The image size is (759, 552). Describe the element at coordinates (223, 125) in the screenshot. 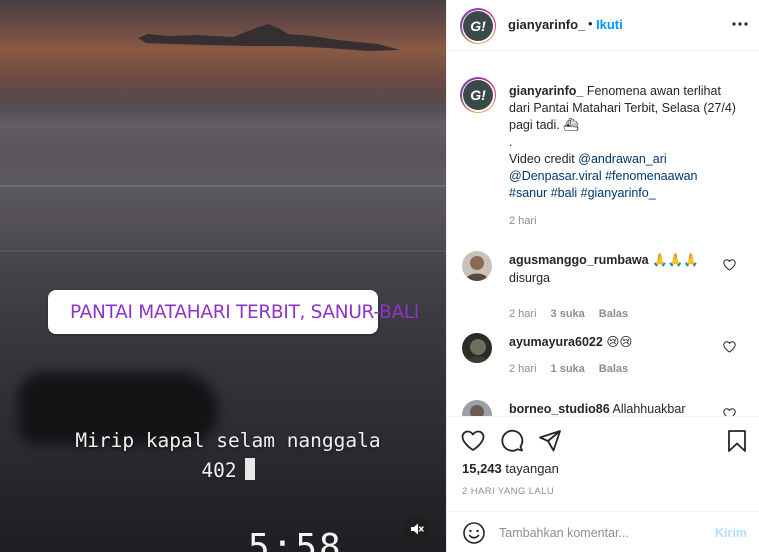

I see `horizon-haze` at that location.